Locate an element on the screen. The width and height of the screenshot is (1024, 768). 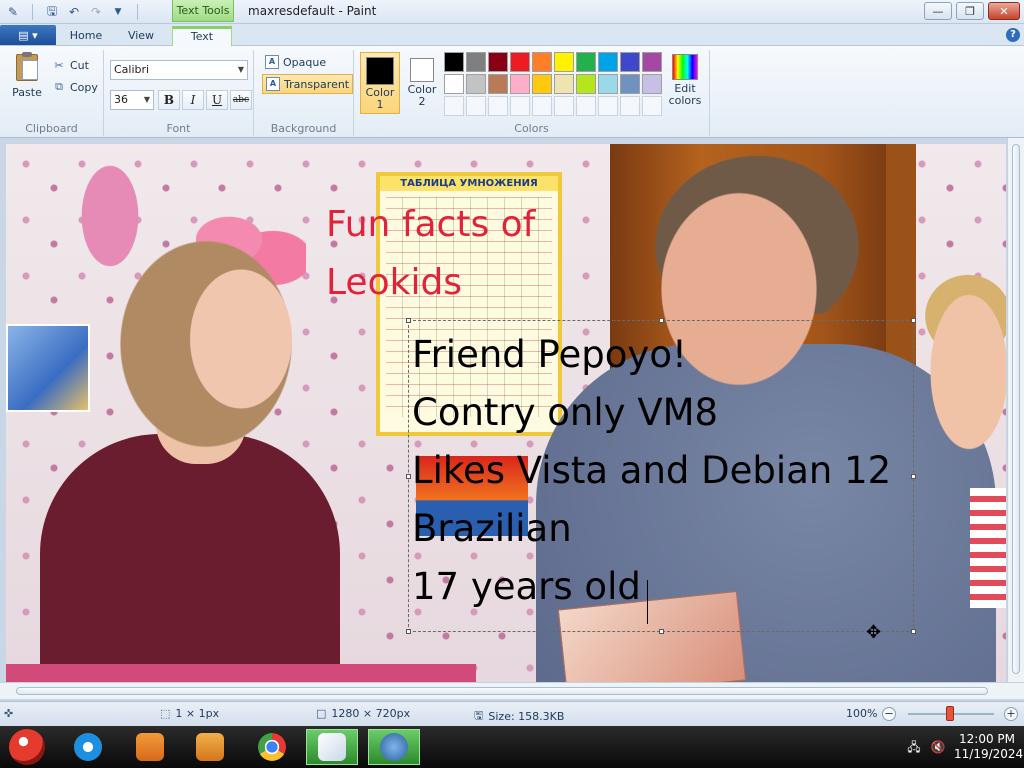
cursor-position: ✜ is located at coordinates (8, 713).